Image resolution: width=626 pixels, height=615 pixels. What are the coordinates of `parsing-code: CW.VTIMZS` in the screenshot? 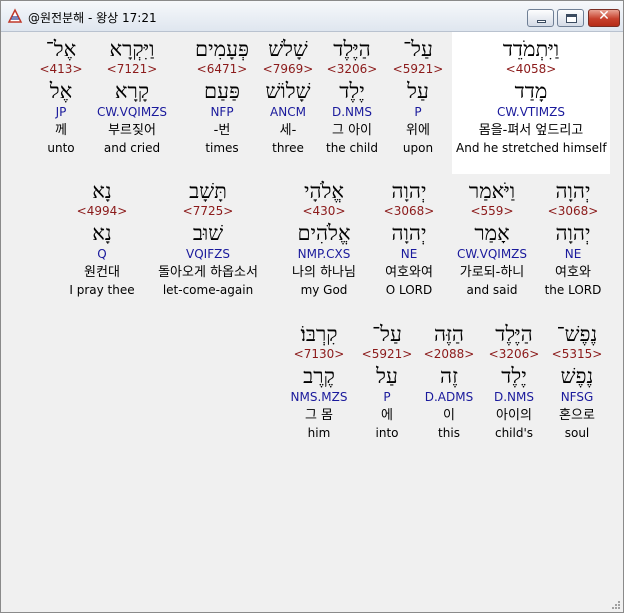 It's located at (531, 112).